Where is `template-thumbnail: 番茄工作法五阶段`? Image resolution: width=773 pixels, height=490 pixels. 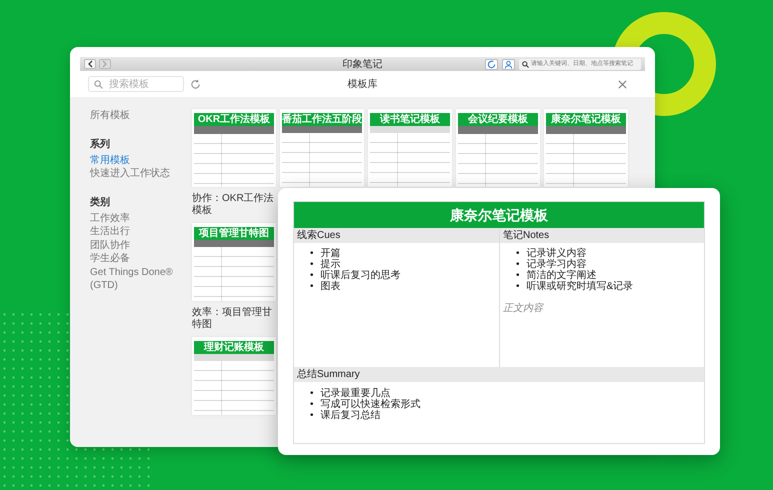
template-thumbnail: 番茄工作法五阶段 is located at coordinates (322, 148).